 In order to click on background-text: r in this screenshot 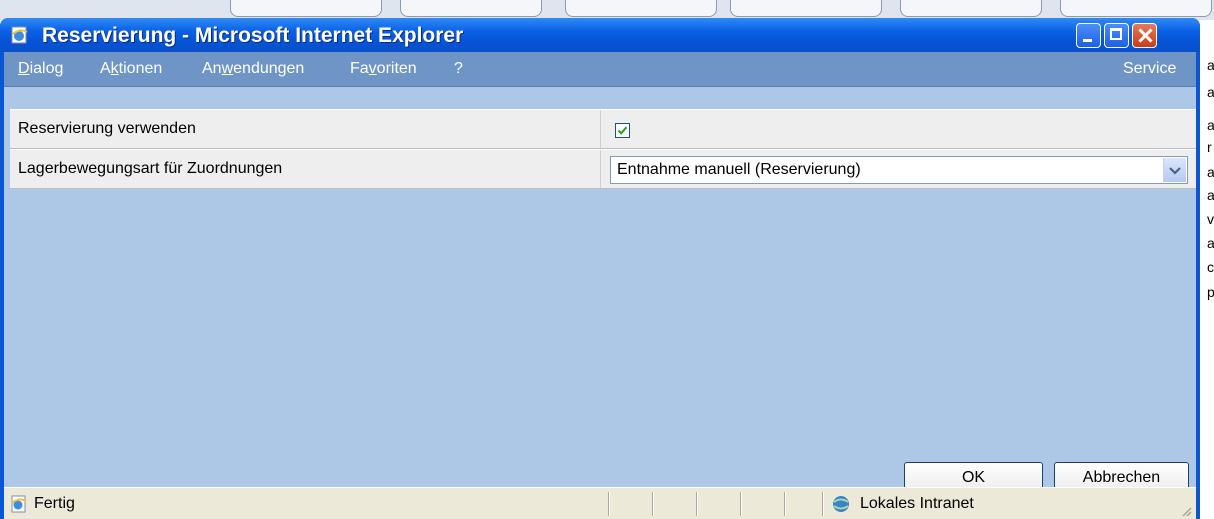, I will do `click(1209, 147)`.